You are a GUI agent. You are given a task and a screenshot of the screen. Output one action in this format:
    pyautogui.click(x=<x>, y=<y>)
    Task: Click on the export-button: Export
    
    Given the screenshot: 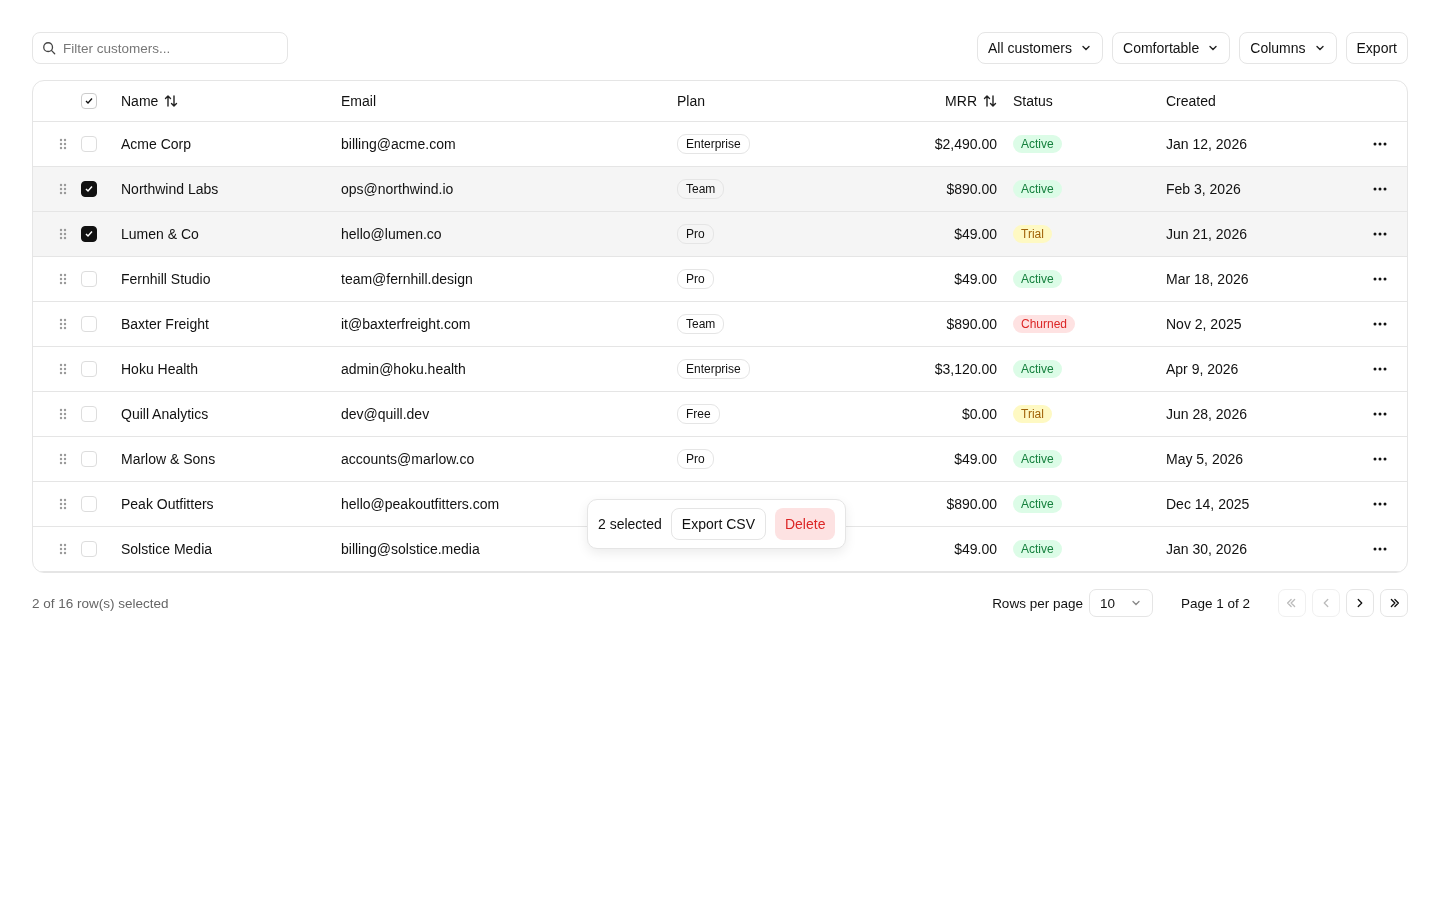 What is the action you would take?
    pyautogui.click(x=1376, y=48)
    